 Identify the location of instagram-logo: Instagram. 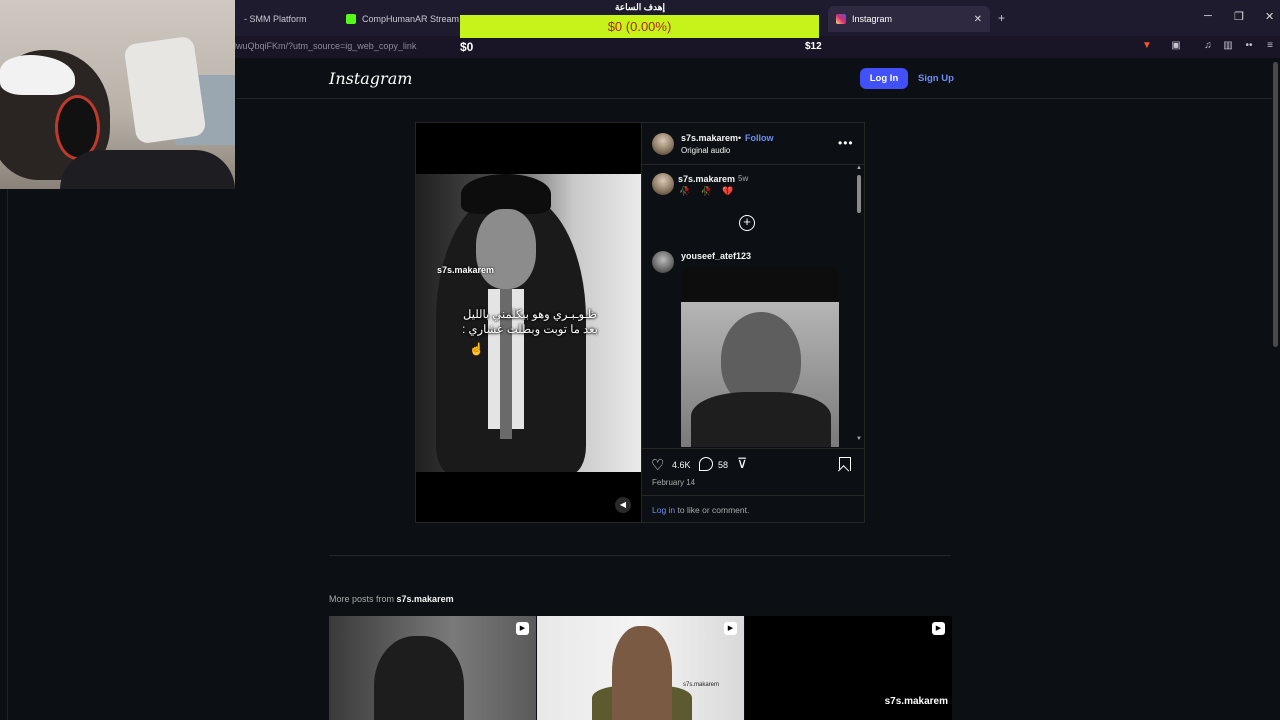
(370, 78).